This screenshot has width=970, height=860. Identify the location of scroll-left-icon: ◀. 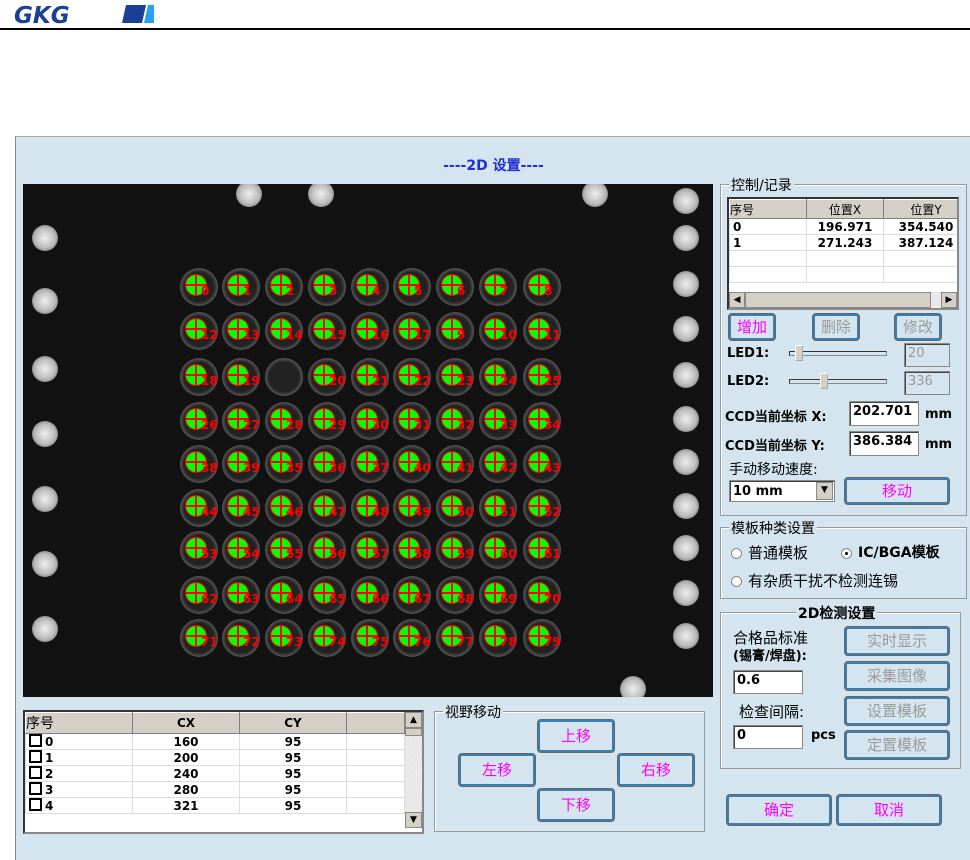
(737, 300).